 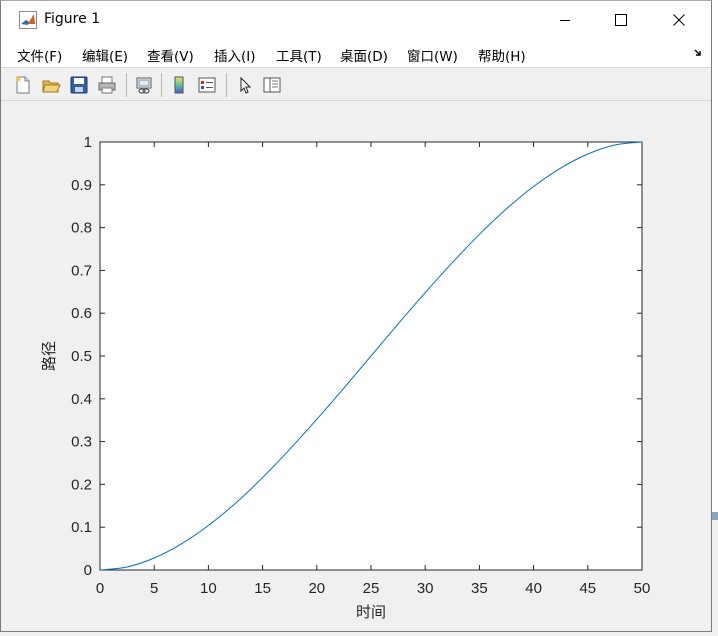 I want to click on y-tick-label: 0.1, so click(x=81, y=527).